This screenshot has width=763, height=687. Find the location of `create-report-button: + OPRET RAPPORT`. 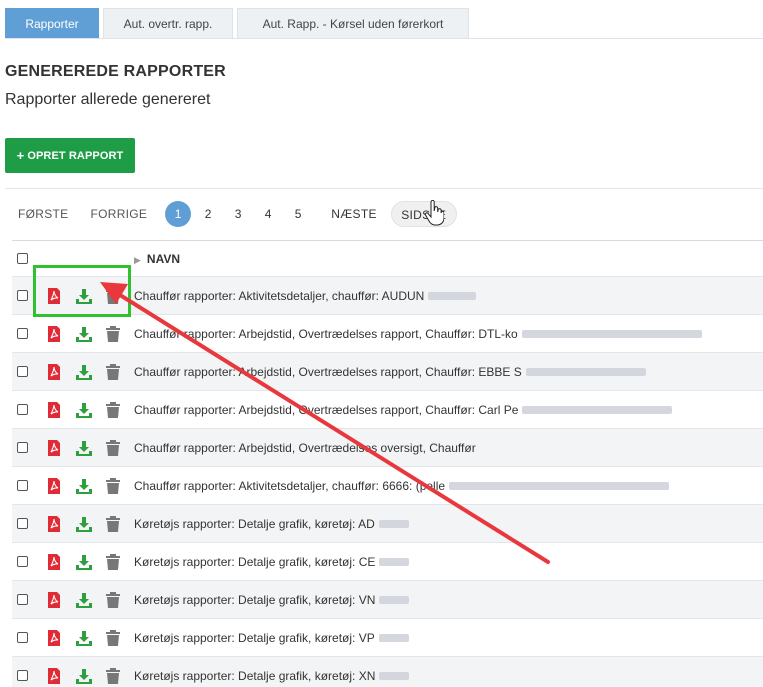

create-report-button: + OPRET RAPPORT is located at coordinates (70, 155).